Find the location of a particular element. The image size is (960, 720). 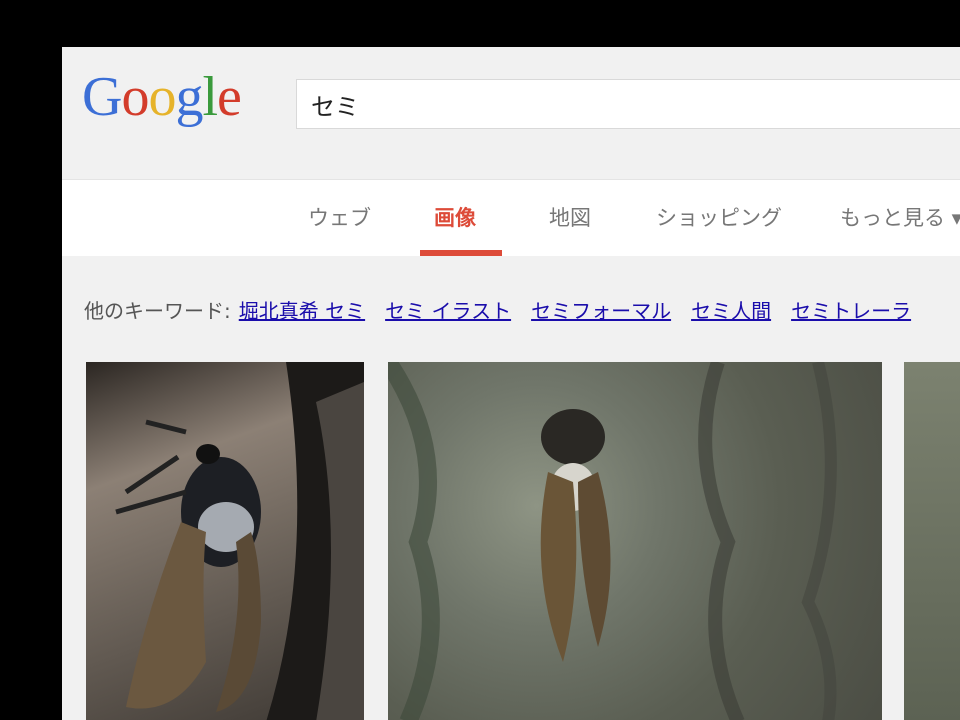

logo-letter: l is located at coordinates (210, 97).